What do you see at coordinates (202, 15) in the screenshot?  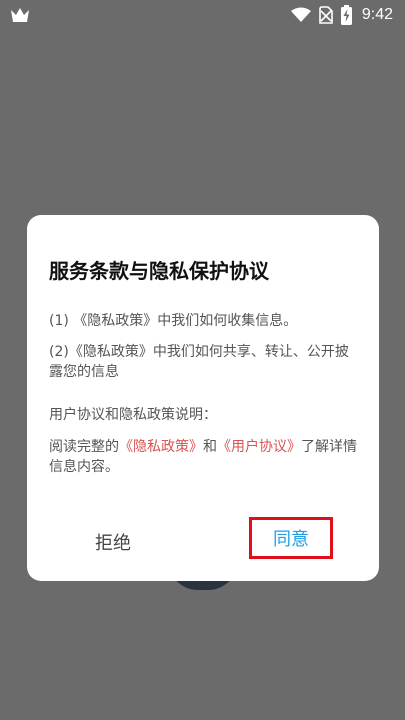 I see `status-bar: 9:42` at bounding box center [202, 15].